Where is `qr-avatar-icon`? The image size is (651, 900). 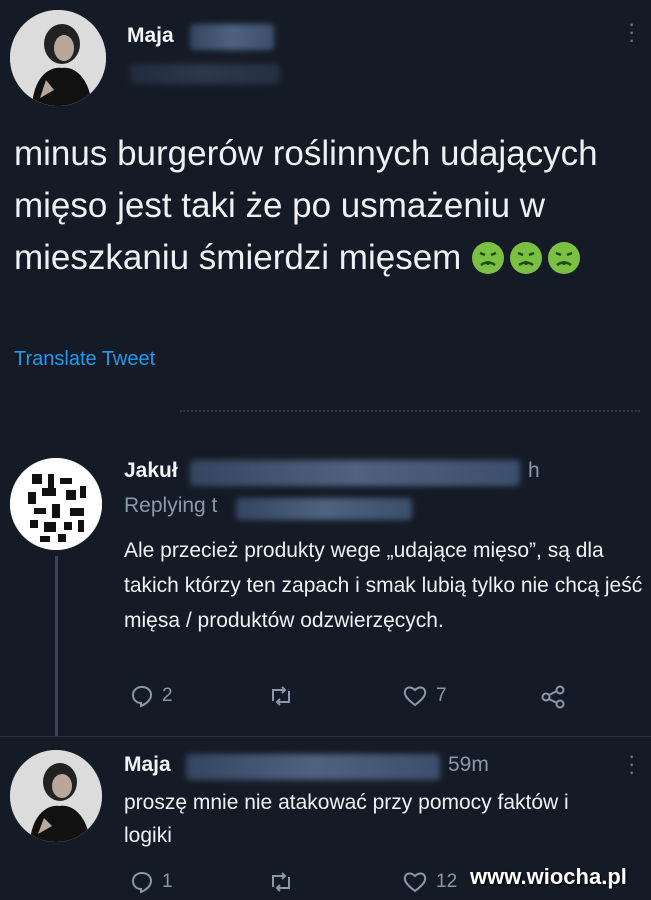
qr-avatar-icon is located at coordinates (56, 504).